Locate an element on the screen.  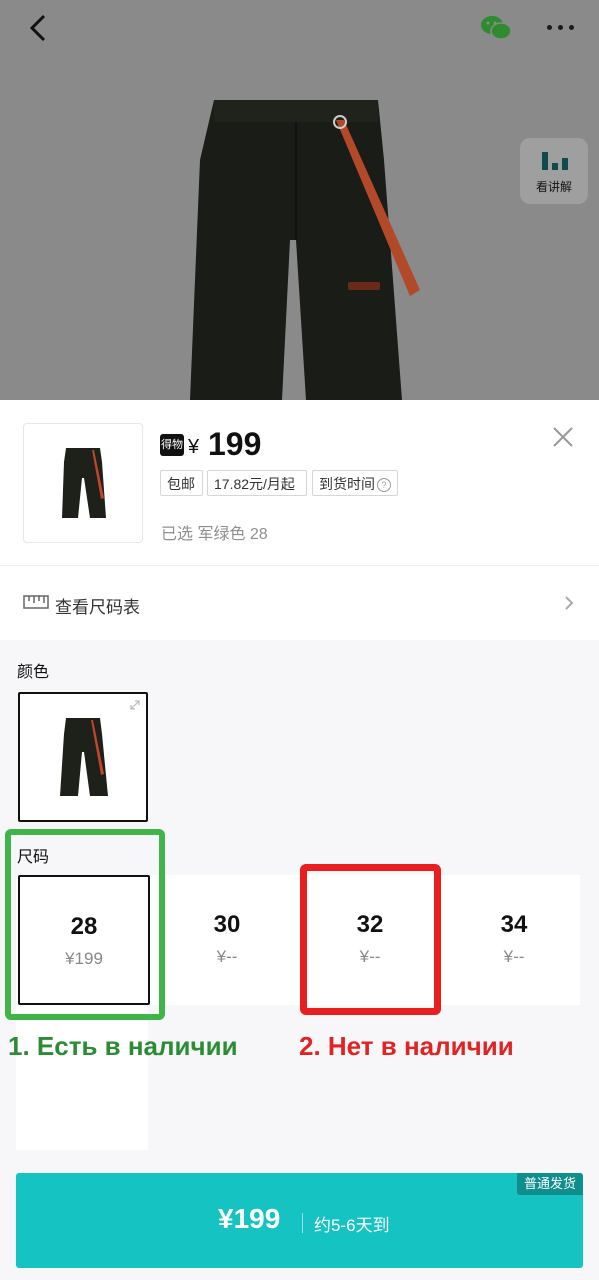
color-section-label: 颜色 is located at coordinates (33, 672).